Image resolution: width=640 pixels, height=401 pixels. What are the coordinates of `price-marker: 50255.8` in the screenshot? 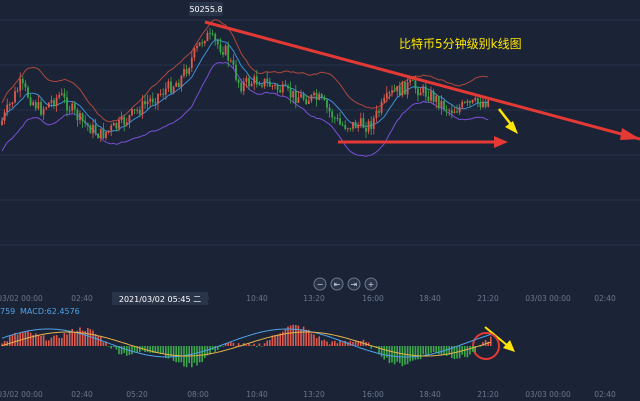 It's located at (206, 9).